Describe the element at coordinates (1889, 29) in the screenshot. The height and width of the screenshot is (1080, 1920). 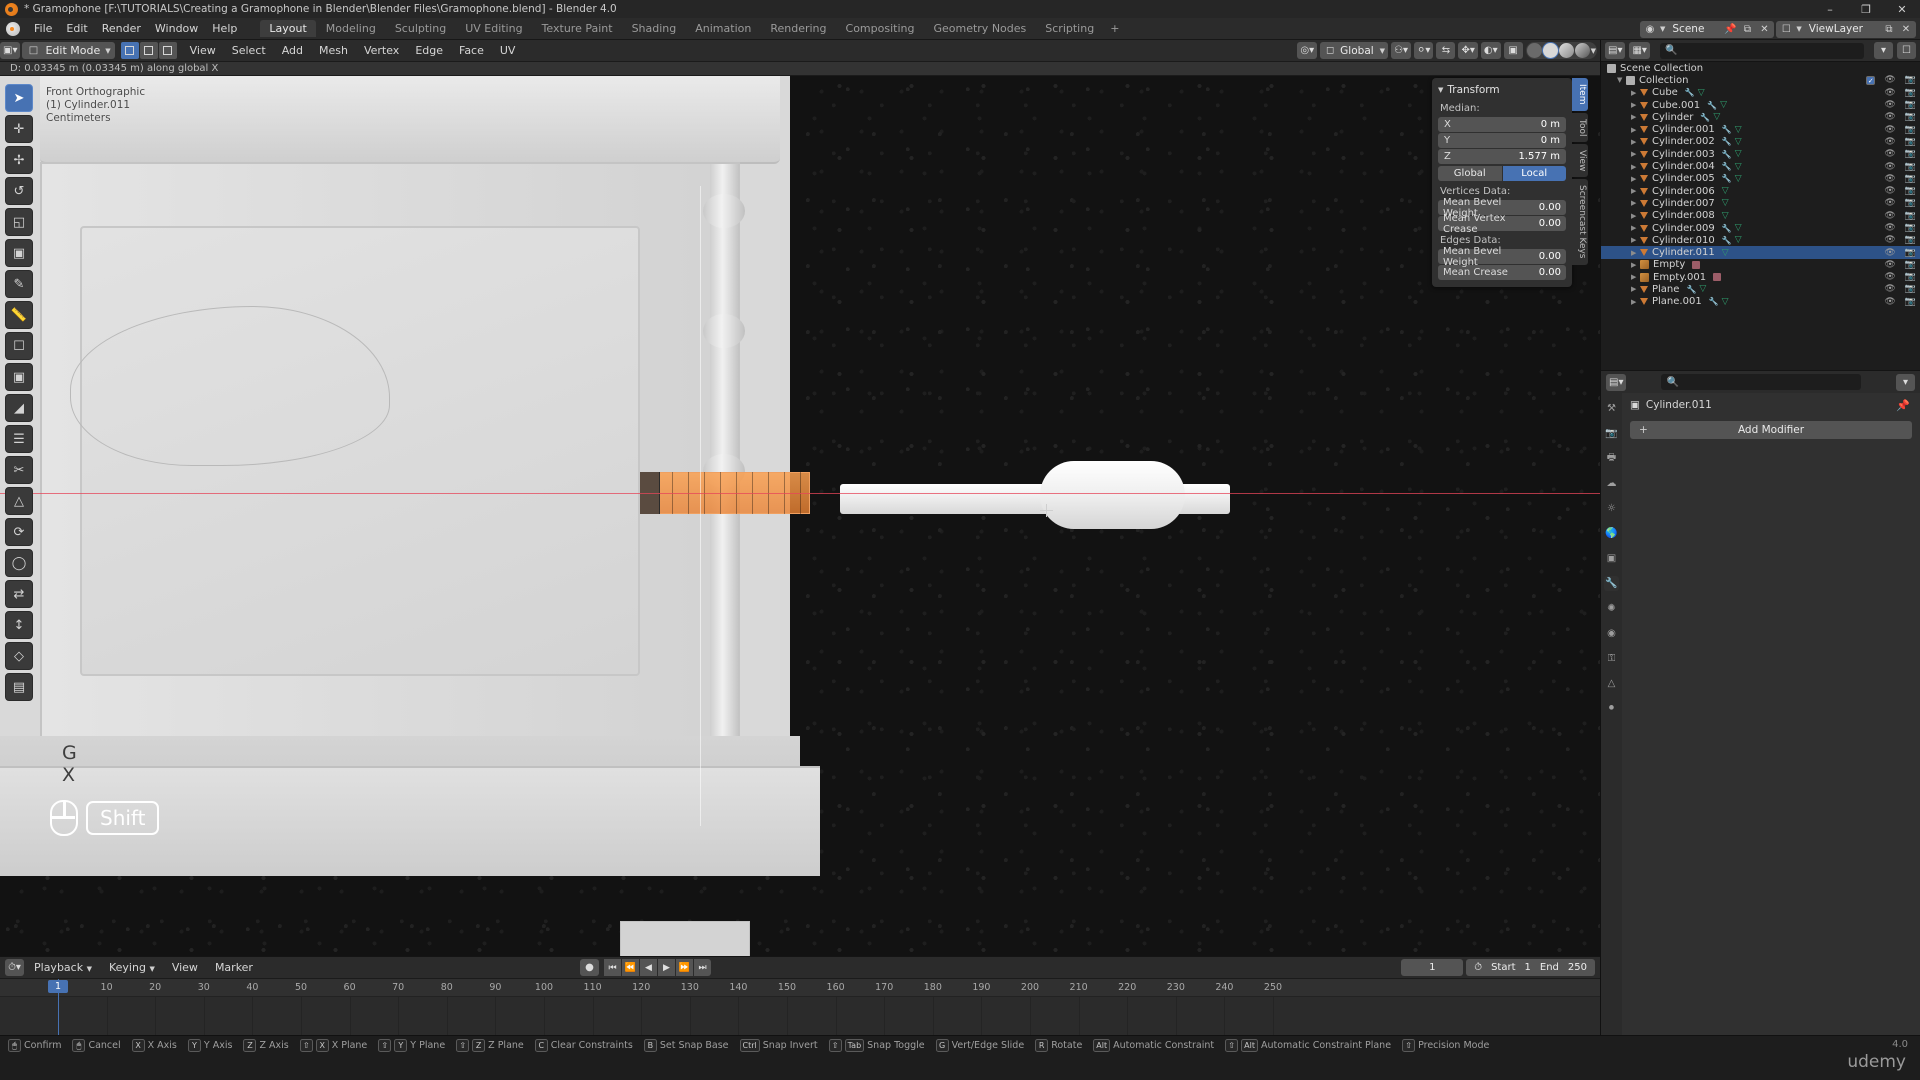
I see `new-viewlayer-icon: ⧉` at that location.